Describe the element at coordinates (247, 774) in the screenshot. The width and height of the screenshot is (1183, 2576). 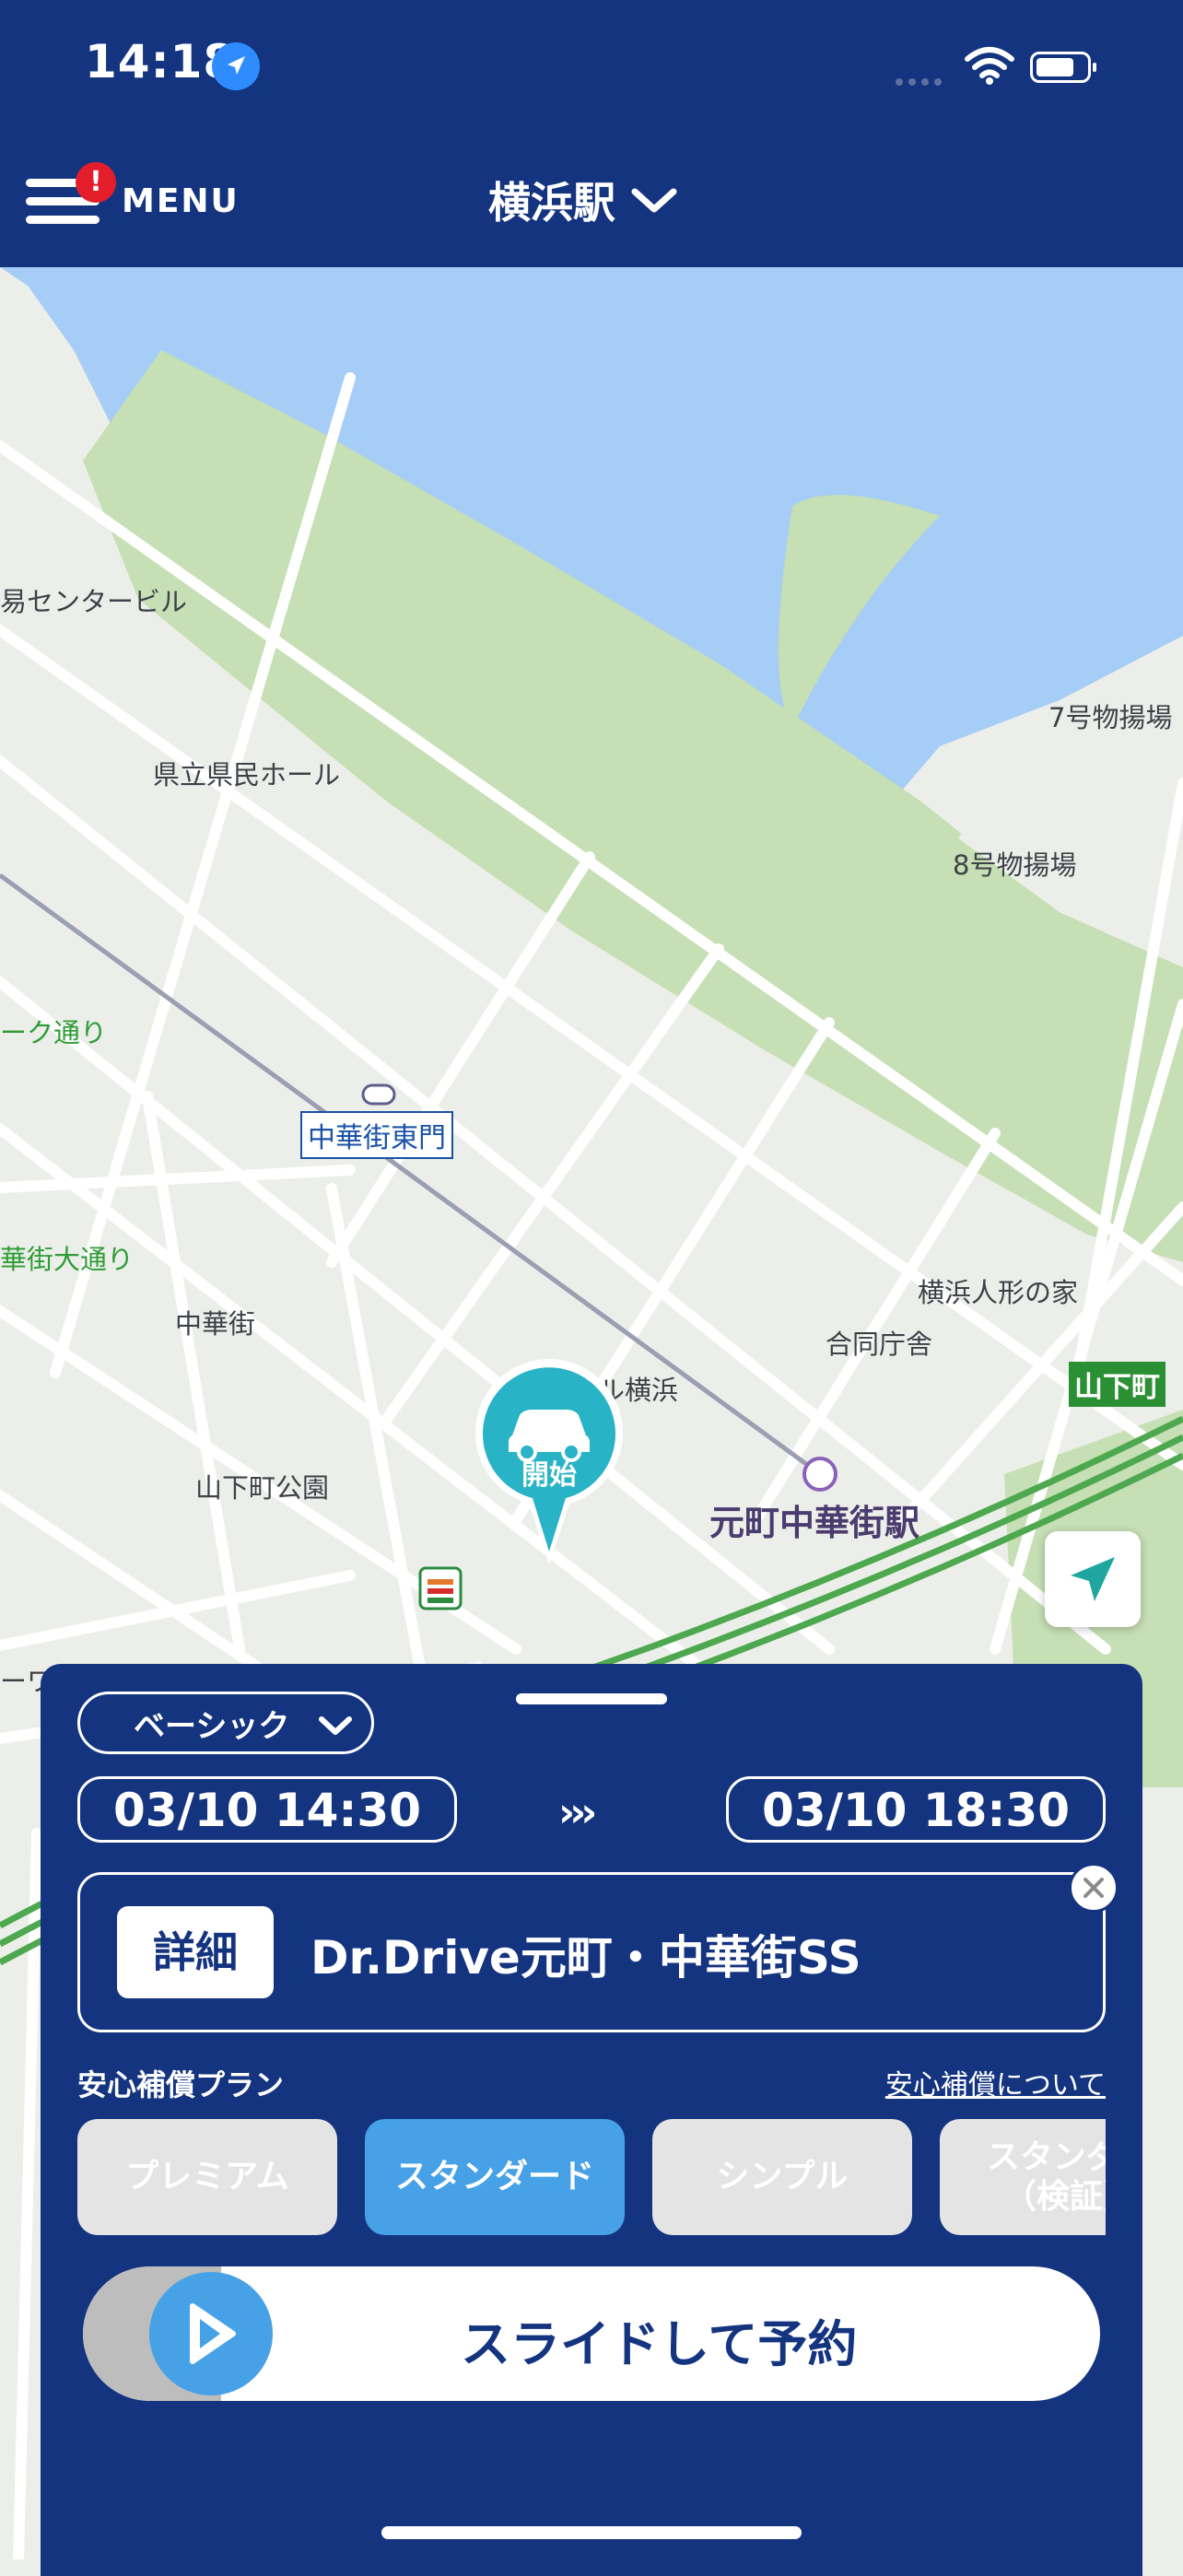
I see `map-label: 県立県民ホール` at that location.